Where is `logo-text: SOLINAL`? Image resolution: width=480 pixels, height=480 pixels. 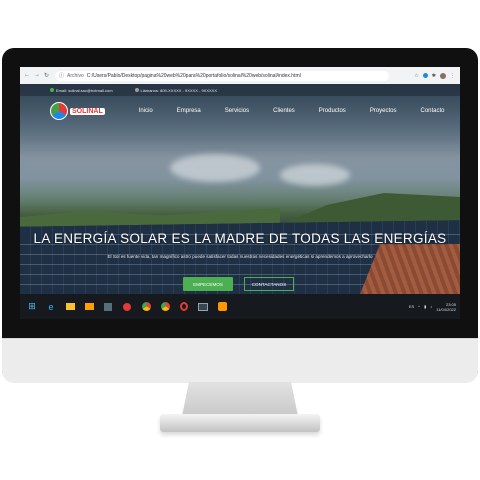 logo-text: SOLINAL is located at coordinates (87, 111).